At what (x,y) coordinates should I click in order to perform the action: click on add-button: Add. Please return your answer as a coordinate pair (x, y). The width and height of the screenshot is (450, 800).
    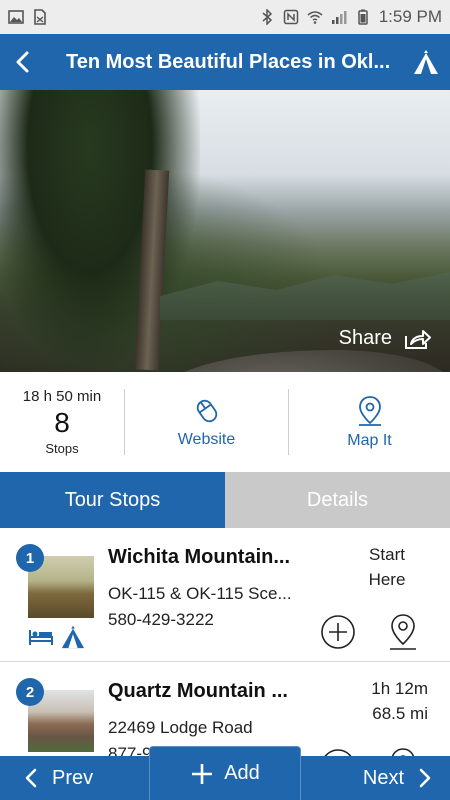
    Looking at the image, I should click on (225, 773).